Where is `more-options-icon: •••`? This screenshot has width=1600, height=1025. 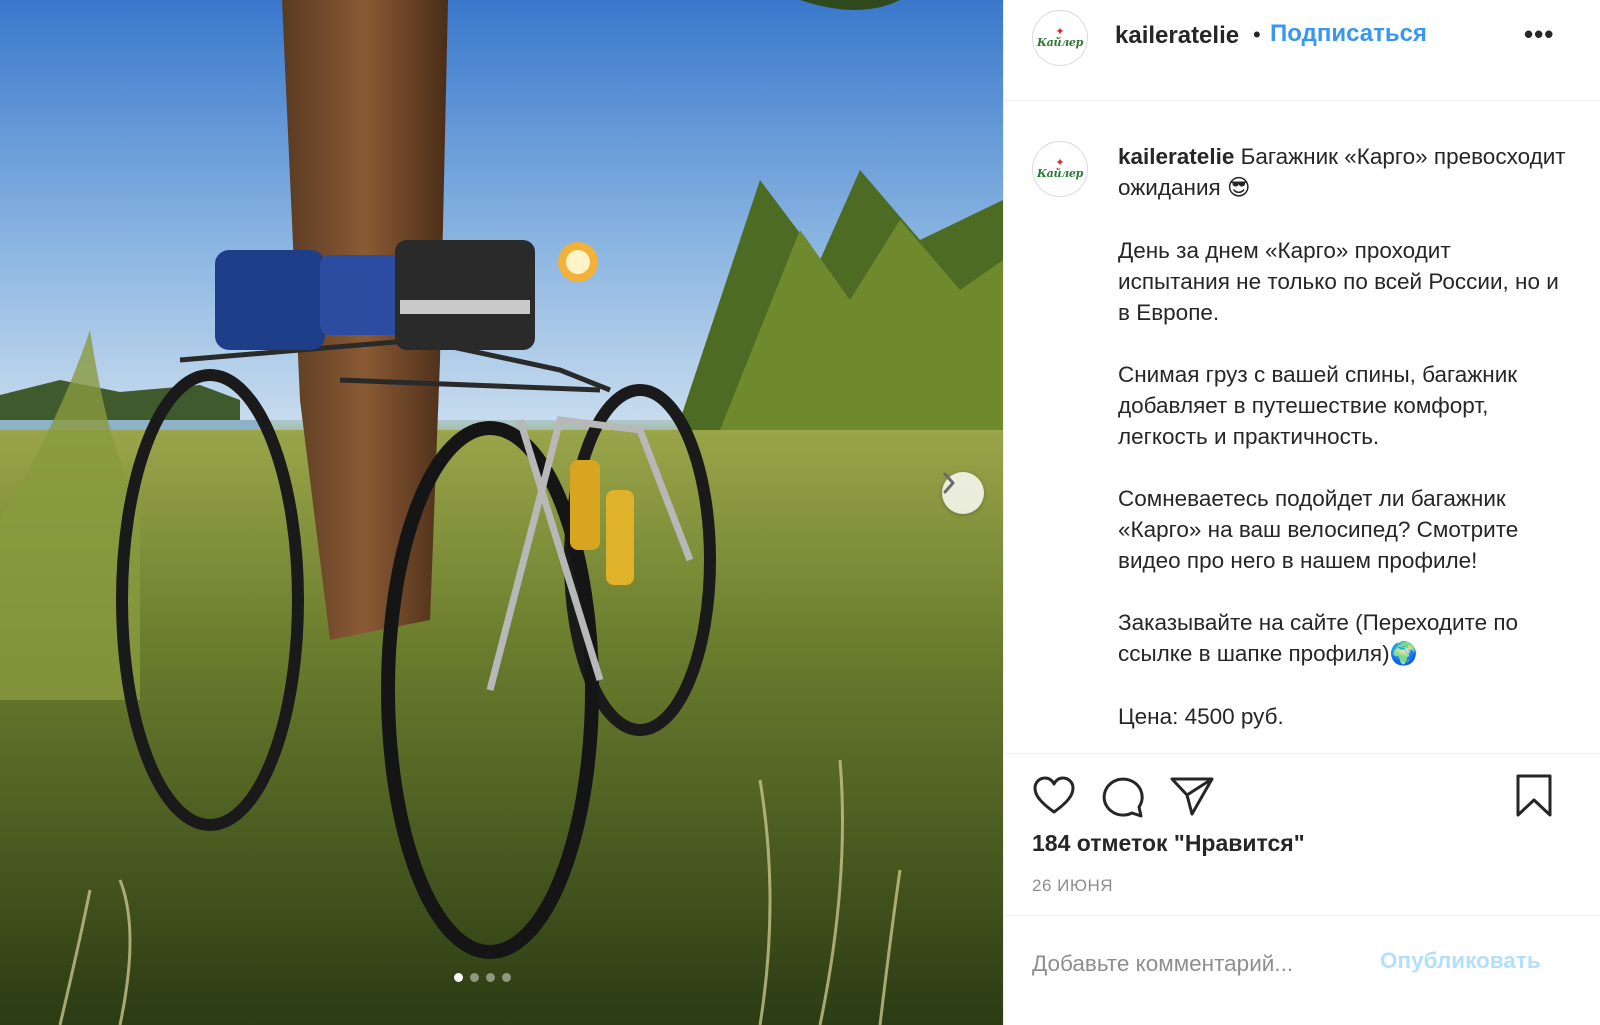
more-options-icon: ••• is located at coordinates (1539, 35).